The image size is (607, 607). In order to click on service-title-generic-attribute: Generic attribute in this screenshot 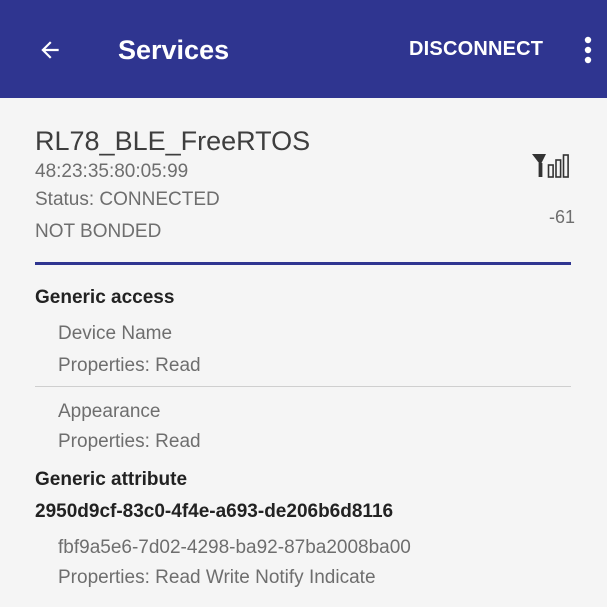, I will do `click(111, 480)`.